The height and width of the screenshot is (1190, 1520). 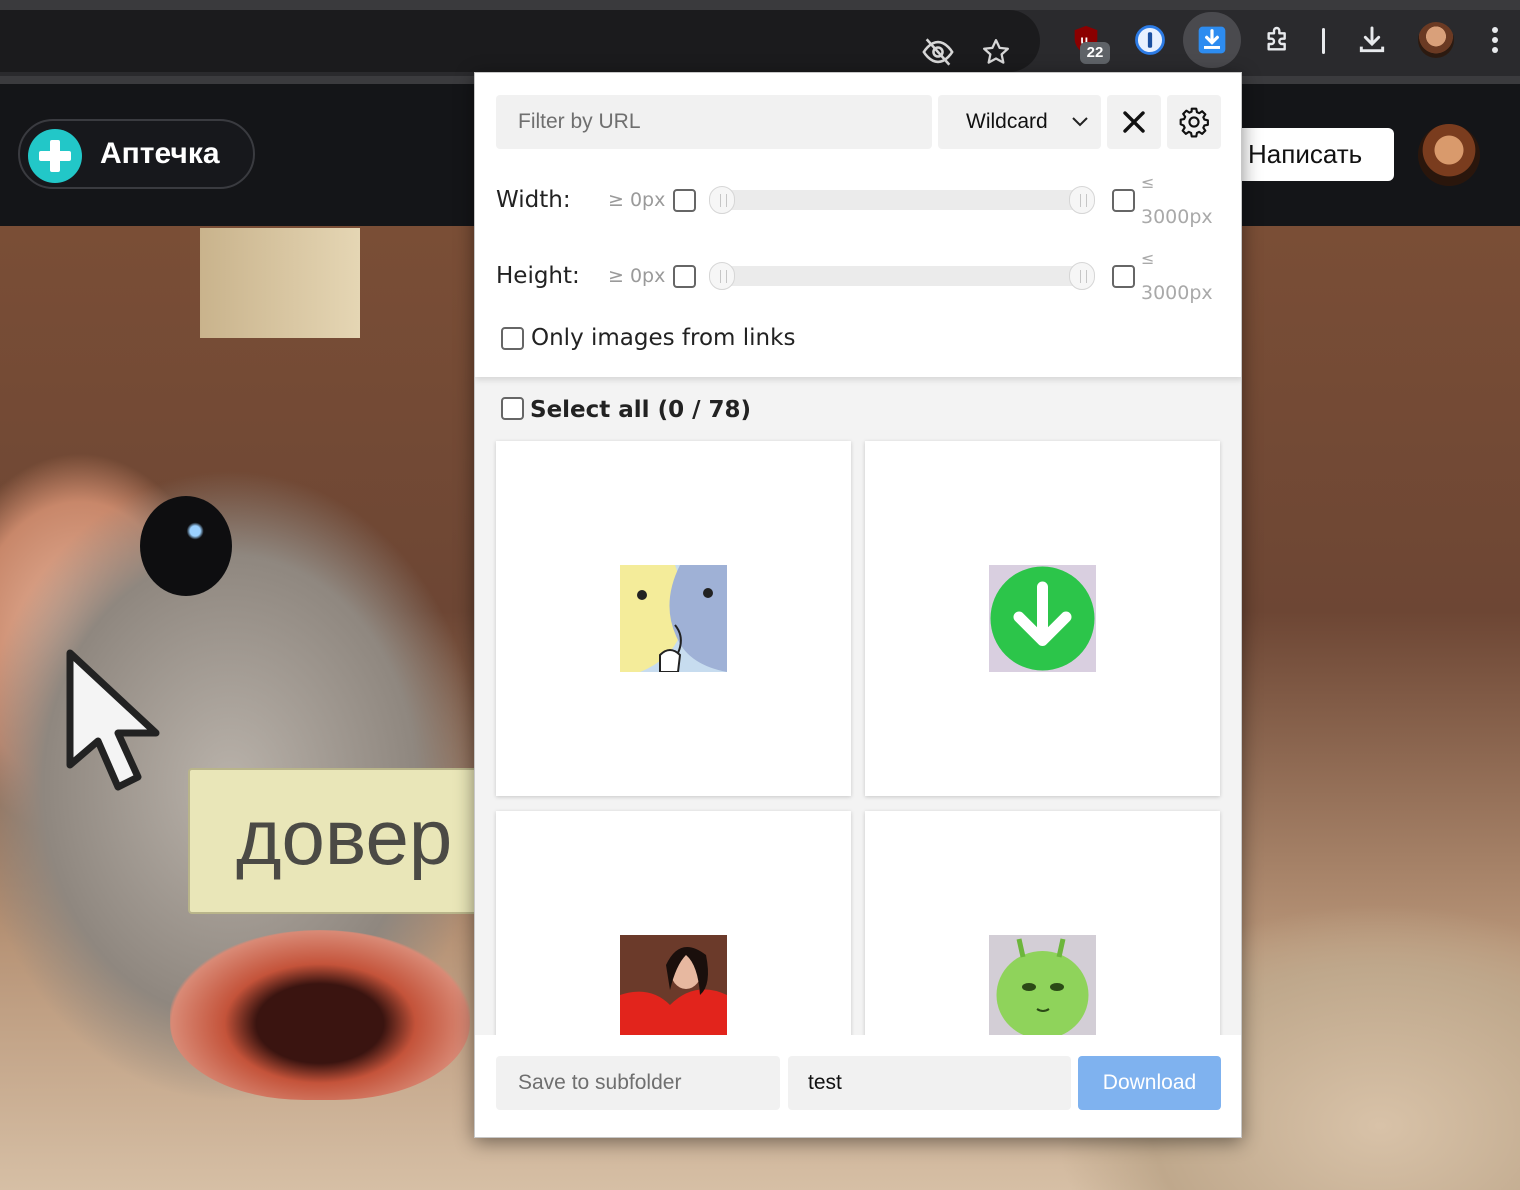 What do you see at coordinates (1123, 200) in the screenshot?
I see `width-max-checkbox` at bounding box center [1123, 200].